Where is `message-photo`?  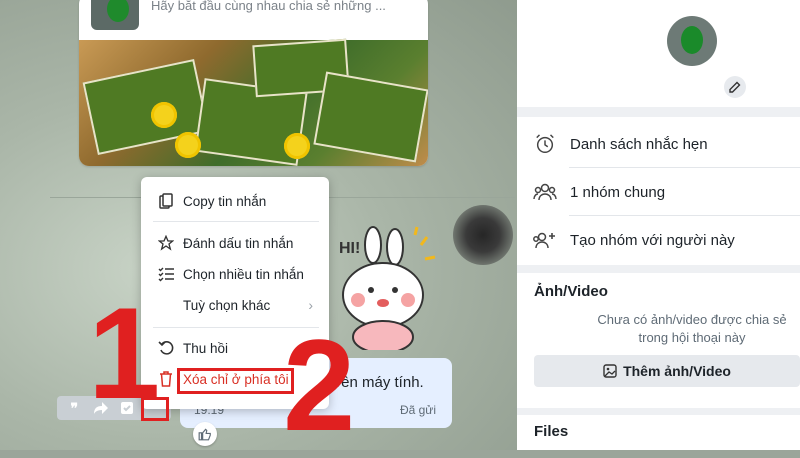
message-photo is located at coordinates (253, 102).